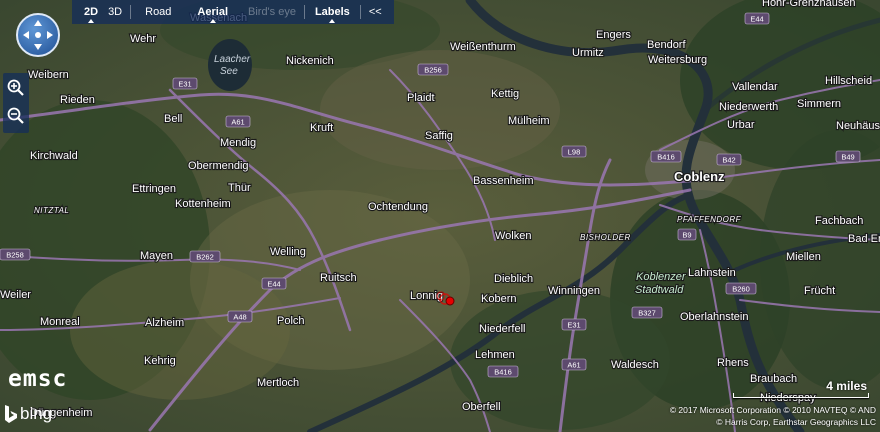 This screenshot has width=880, height=432. I want to click on scale-label: 4 miles, so click(846, 386).